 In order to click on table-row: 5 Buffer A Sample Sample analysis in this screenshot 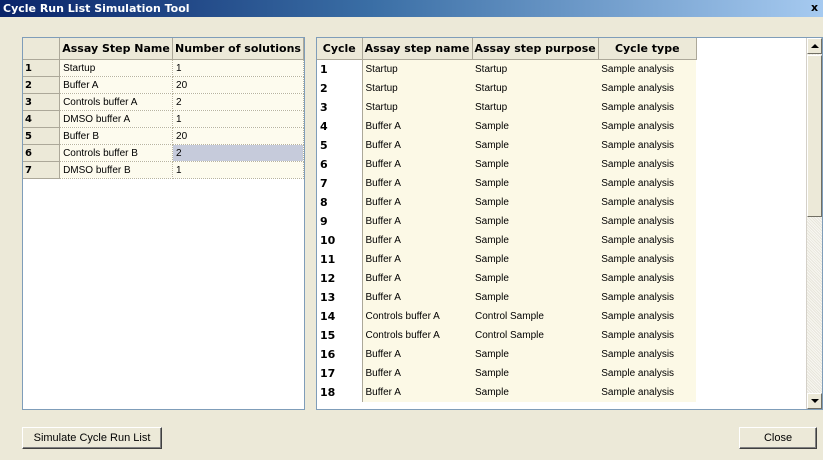, I will do `click(507, 145)`.